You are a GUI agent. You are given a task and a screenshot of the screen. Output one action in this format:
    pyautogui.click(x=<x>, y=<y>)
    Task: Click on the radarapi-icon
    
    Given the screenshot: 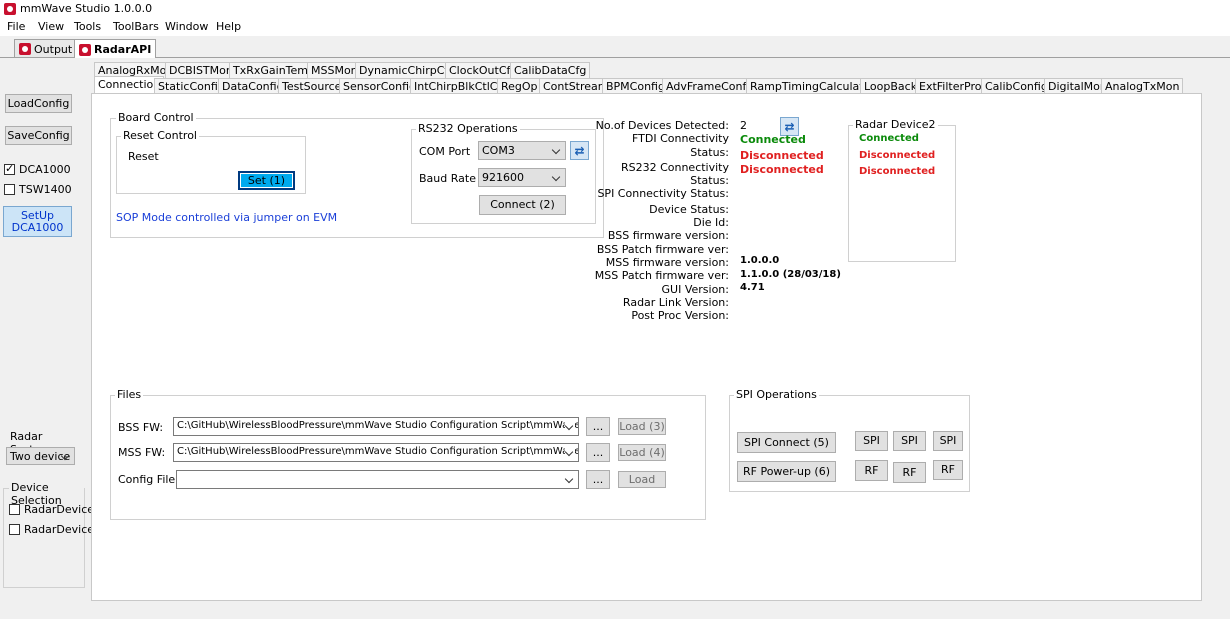 What is the action you would take?
    pyautogui.click(x=85, y=49)
    